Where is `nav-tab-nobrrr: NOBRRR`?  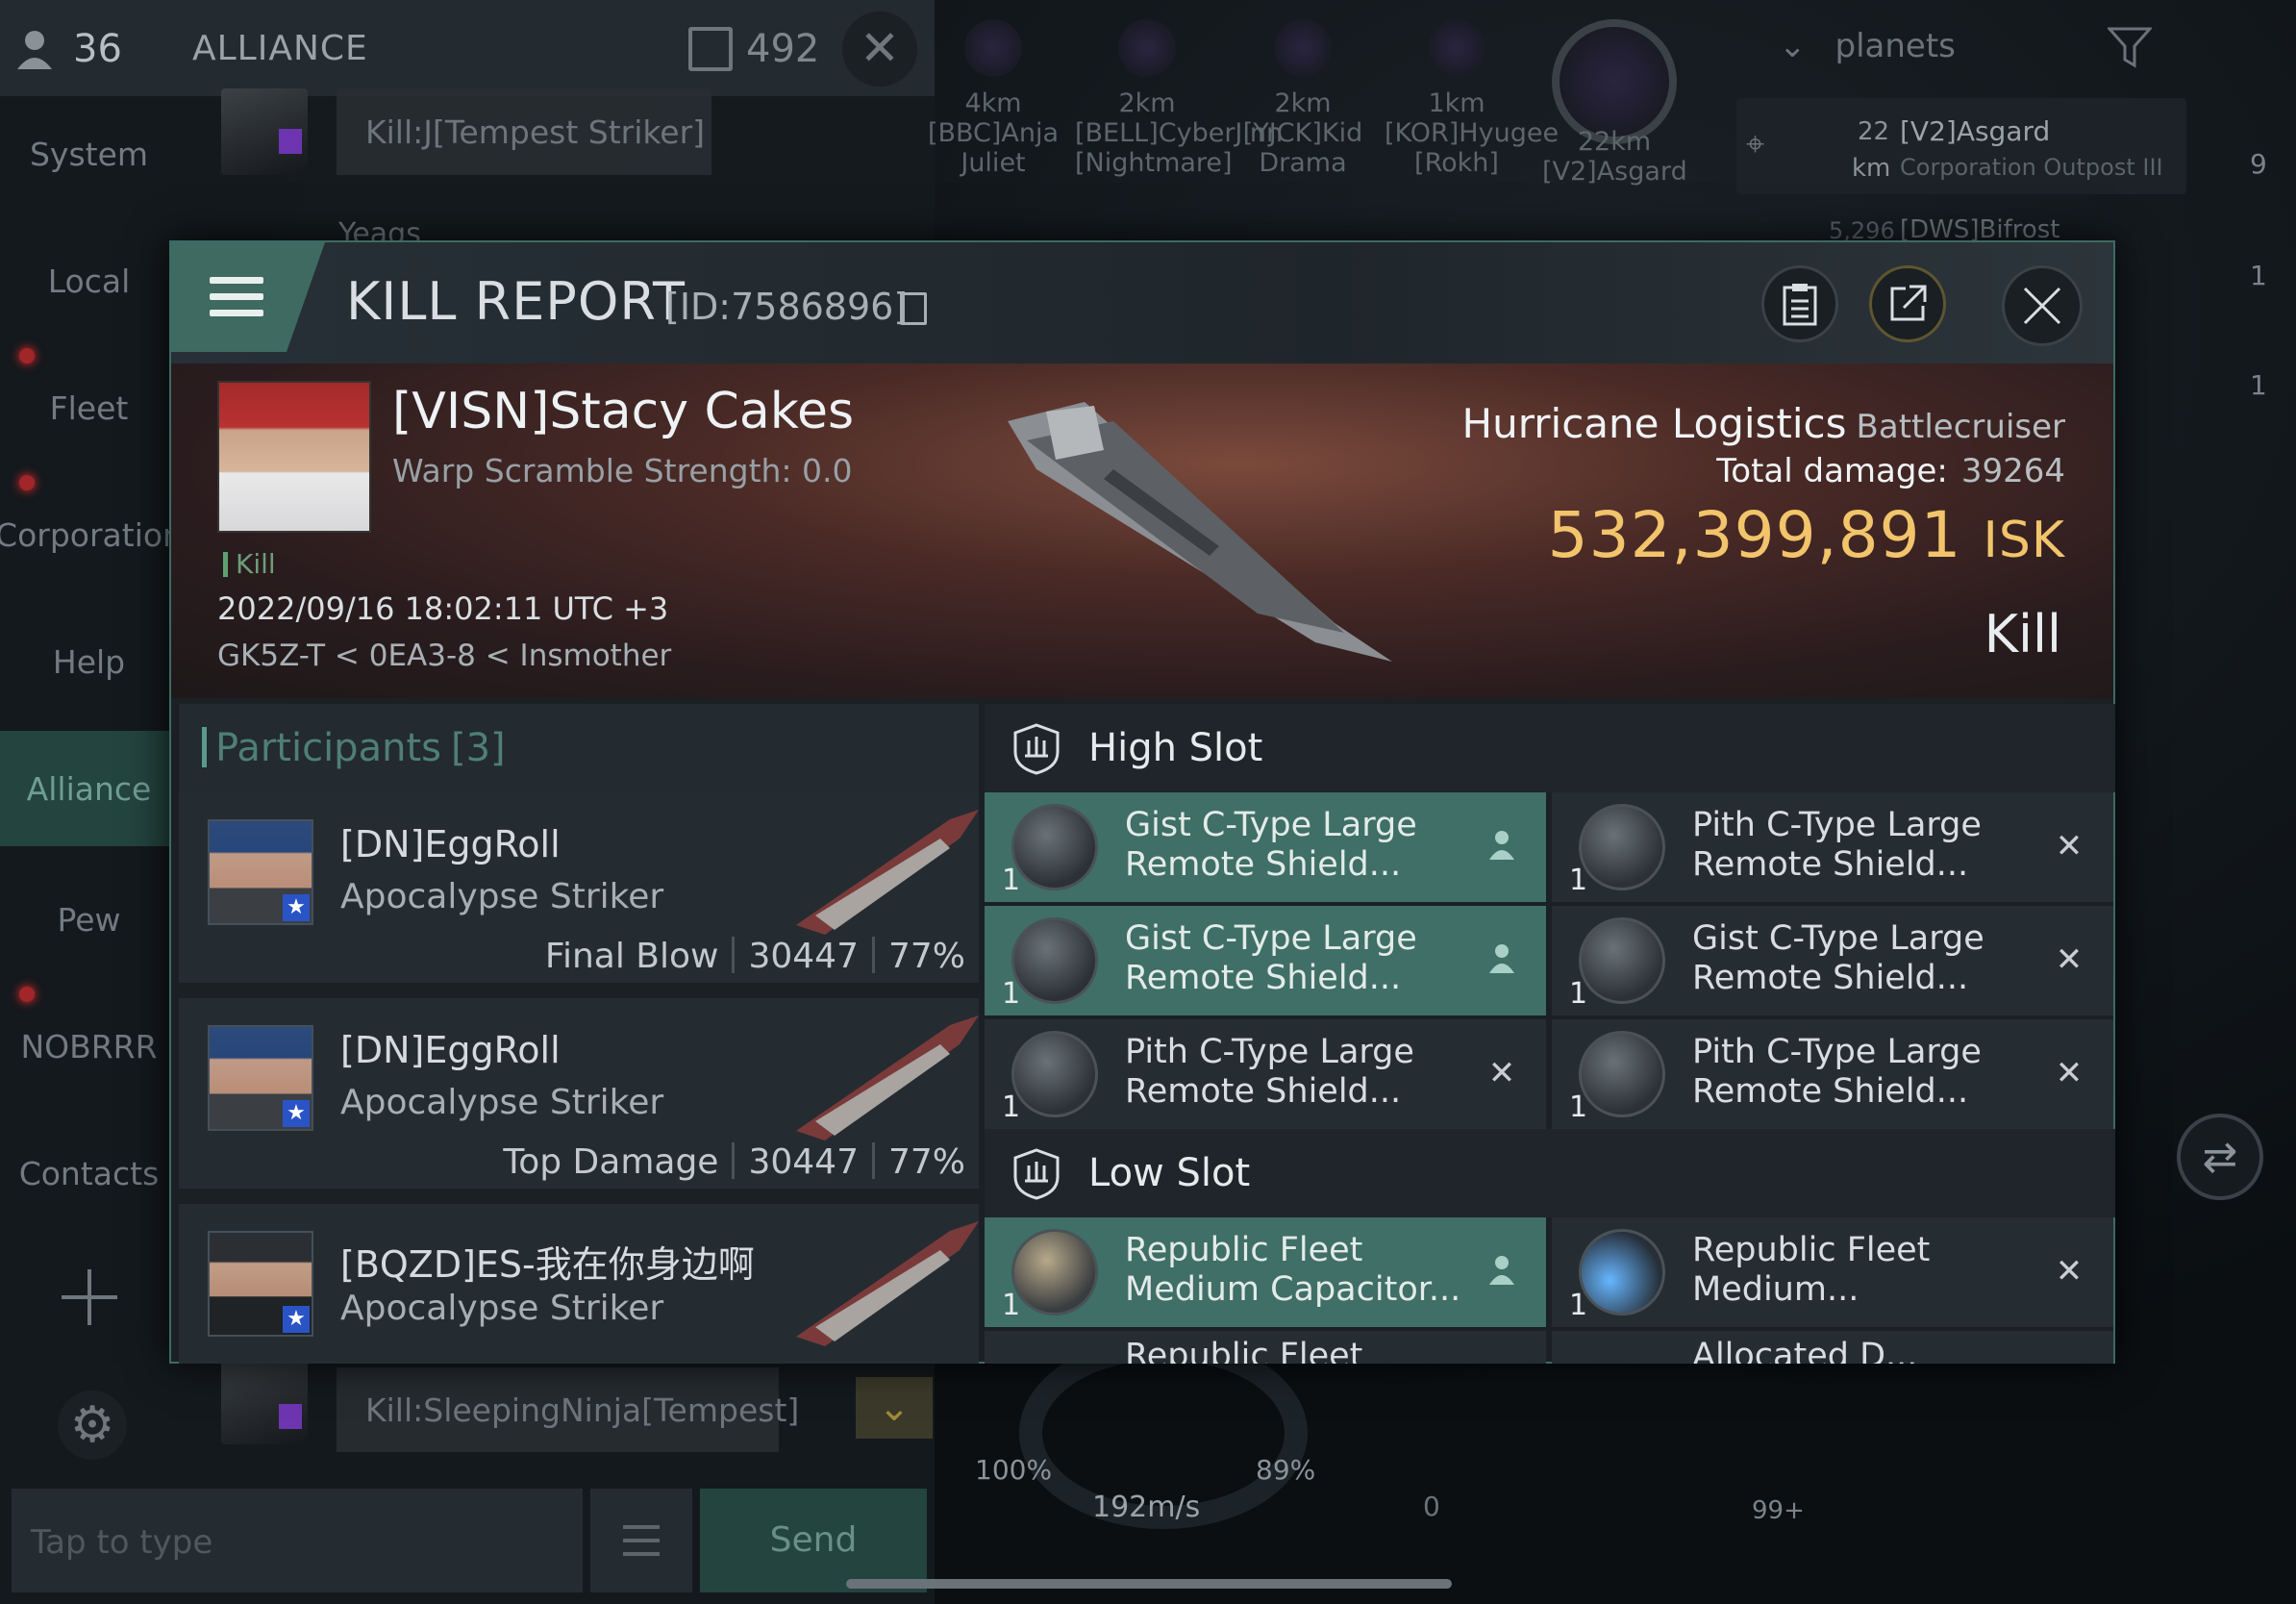 nav-tab-nobrrr: NOBRRR is located at coordinates (89, 1046).